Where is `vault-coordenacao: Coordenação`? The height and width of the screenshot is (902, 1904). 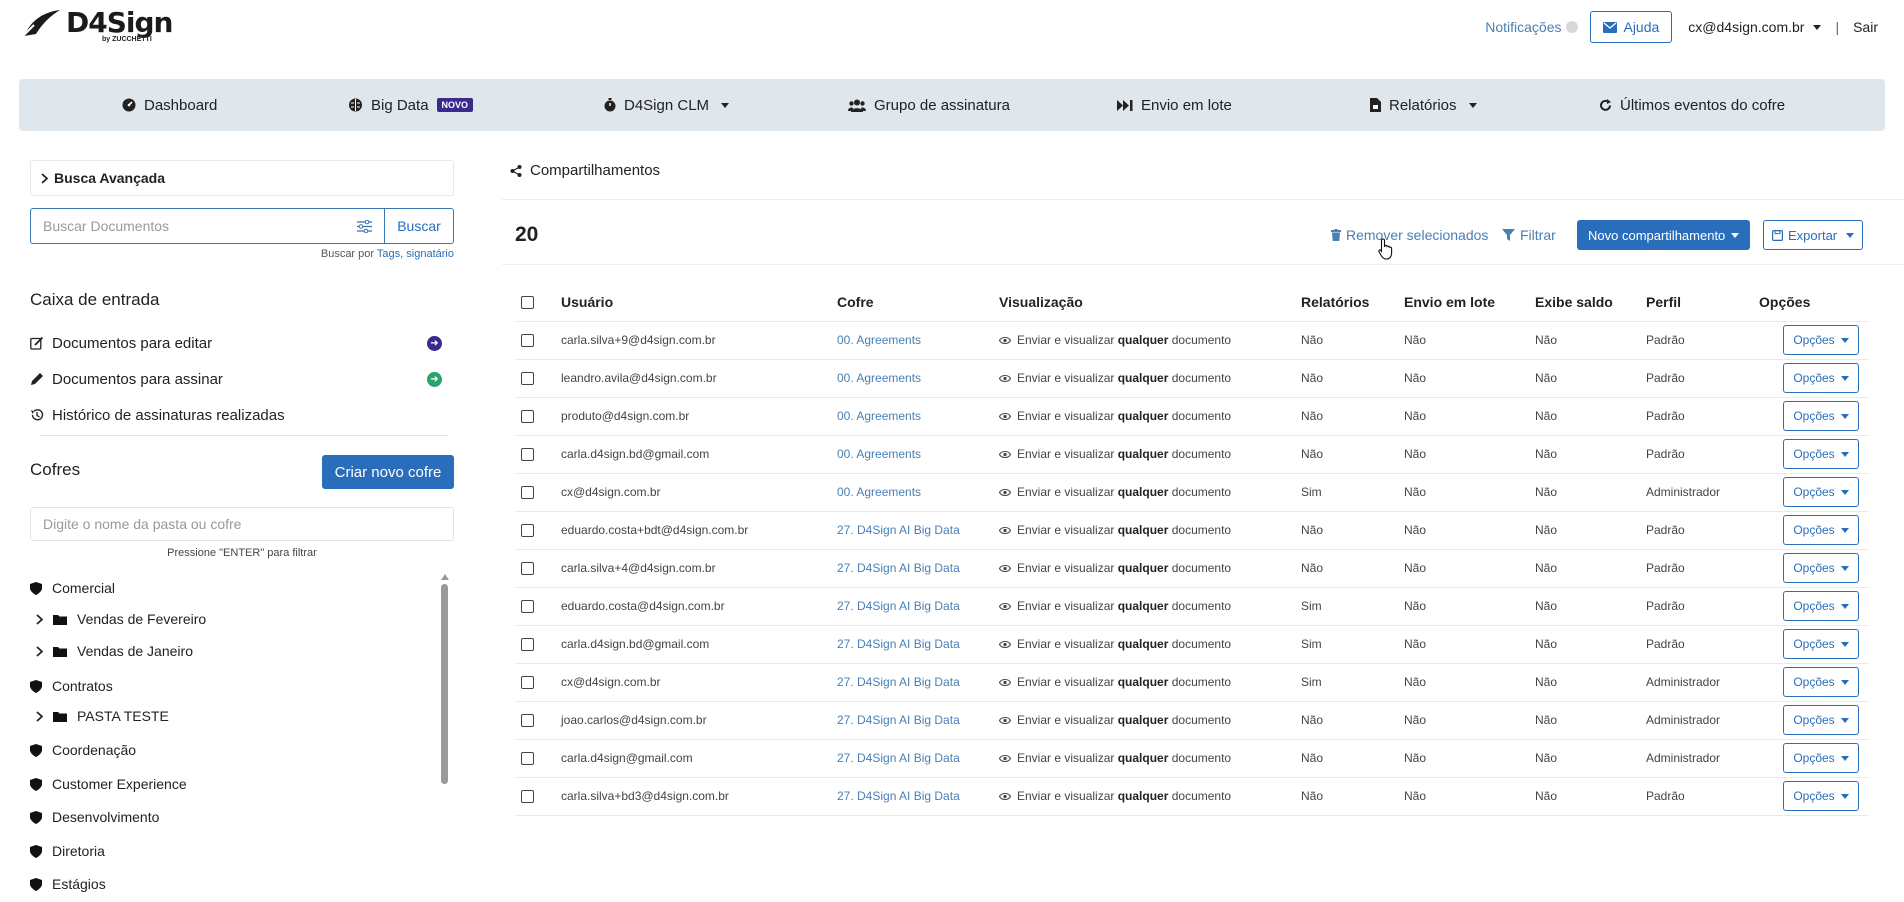 vault-coordenacao: Coordenação is located at coordinates (83, 750).